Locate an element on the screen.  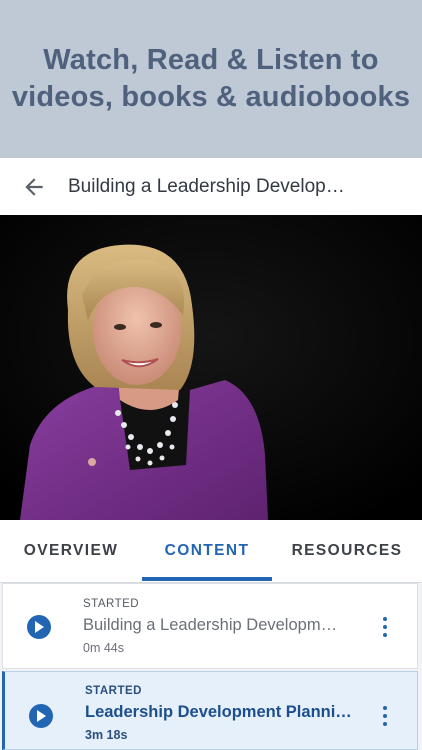
tab-bar: OVERVIEW CONTENT RESOURCES is located at coordinates (211, 551).